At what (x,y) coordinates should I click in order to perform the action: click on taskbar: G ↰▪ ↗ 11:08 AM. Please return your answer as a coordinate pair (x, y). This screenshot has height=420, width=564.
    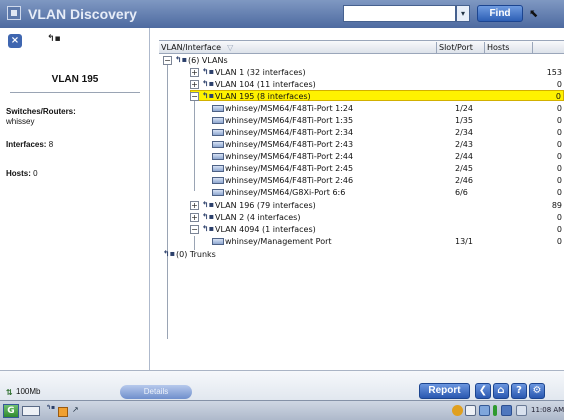
    Looking at the image, I should click on (282, 410).